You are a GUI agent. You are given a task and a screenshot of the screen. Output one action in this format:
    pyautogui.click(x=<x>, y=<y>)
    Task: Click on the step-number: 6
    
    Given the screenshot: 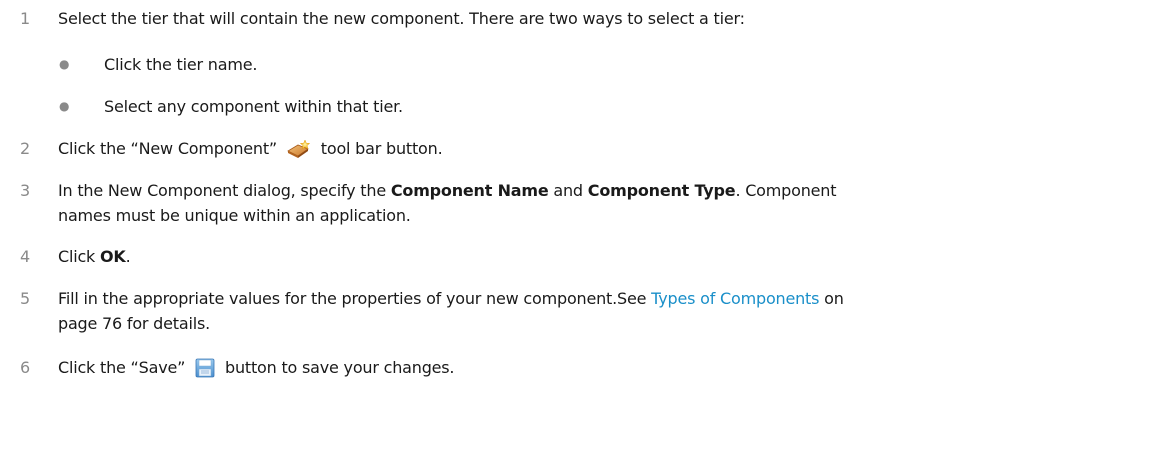 What is the action you would take?
    pyautogui.click(x=25, y=367)
    